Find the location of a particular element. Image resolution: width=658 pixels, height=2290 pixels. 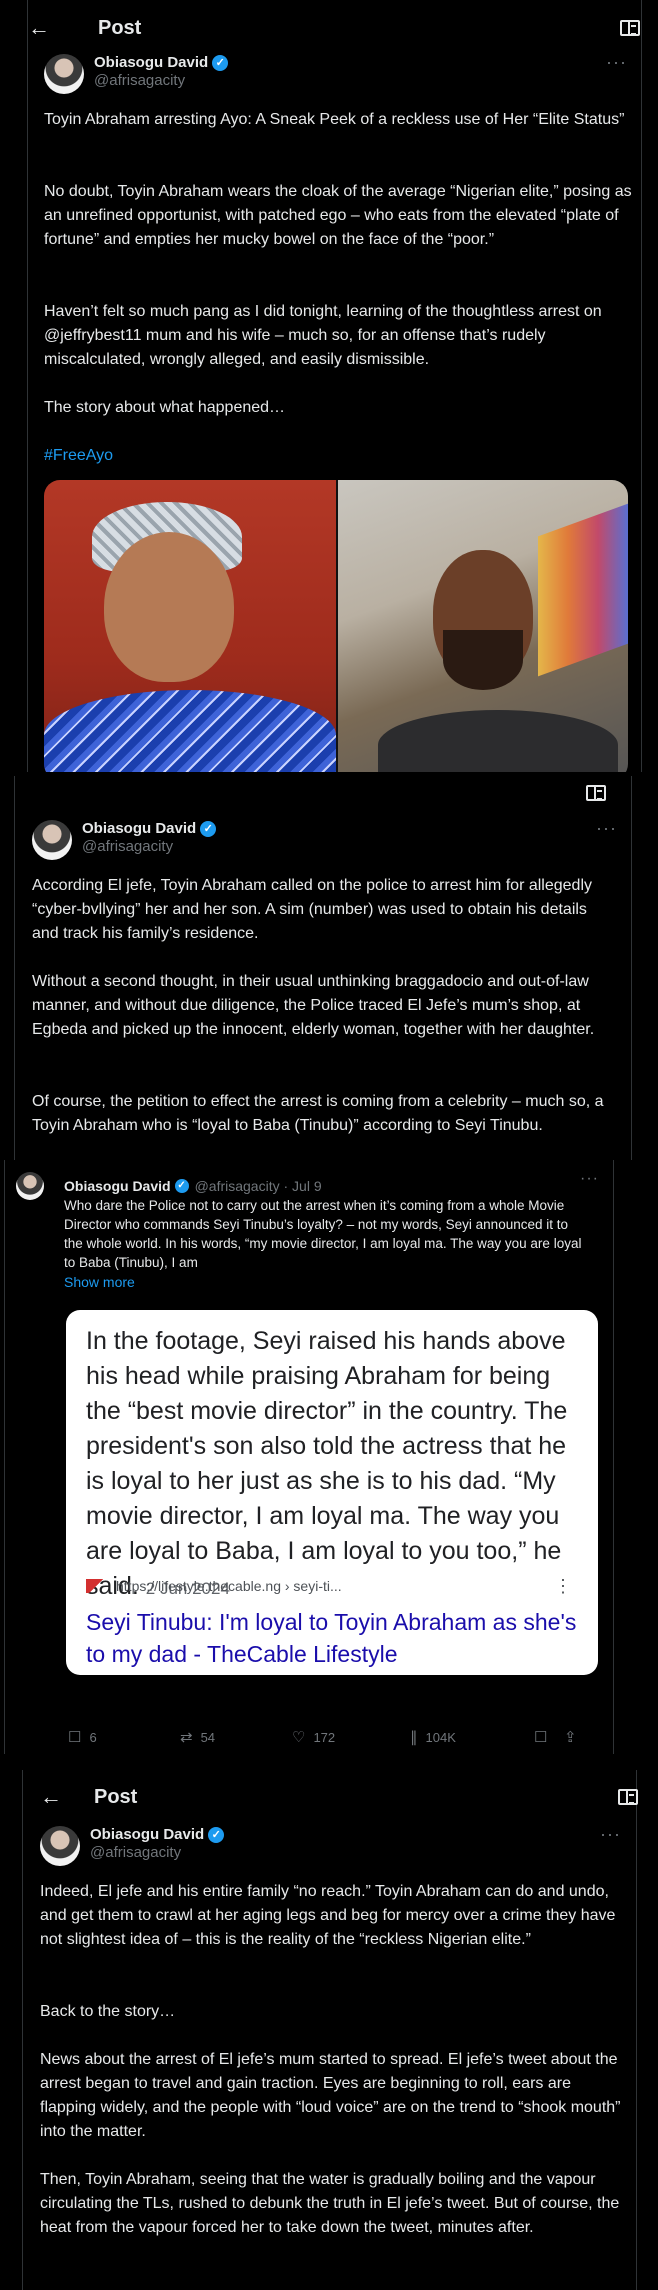

thecable-logo-icon is located at coordinates (96, 1586).